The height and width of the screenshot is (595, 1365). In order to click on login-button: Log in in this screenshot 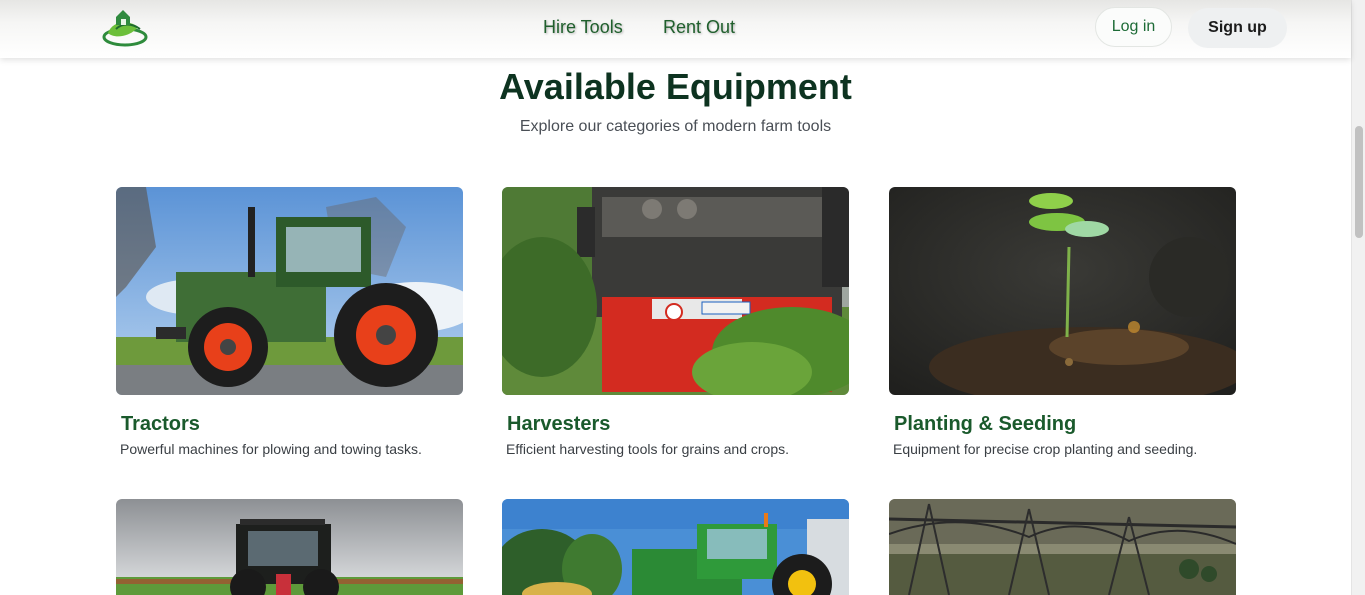, I will do `click(1133, 27)`.